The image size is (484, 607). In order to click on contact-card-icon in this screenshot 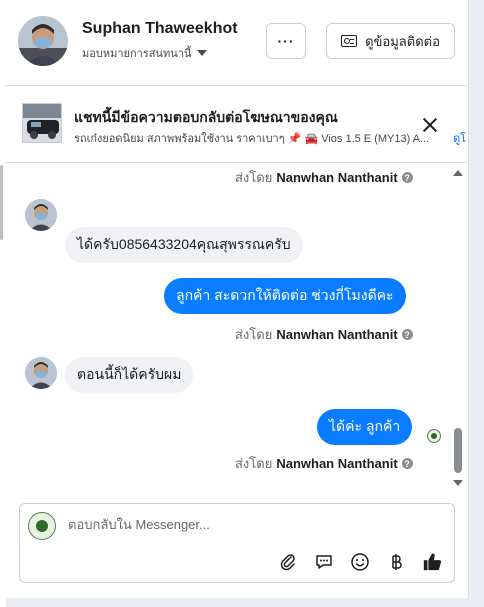, I will do `click(349, 41)`.